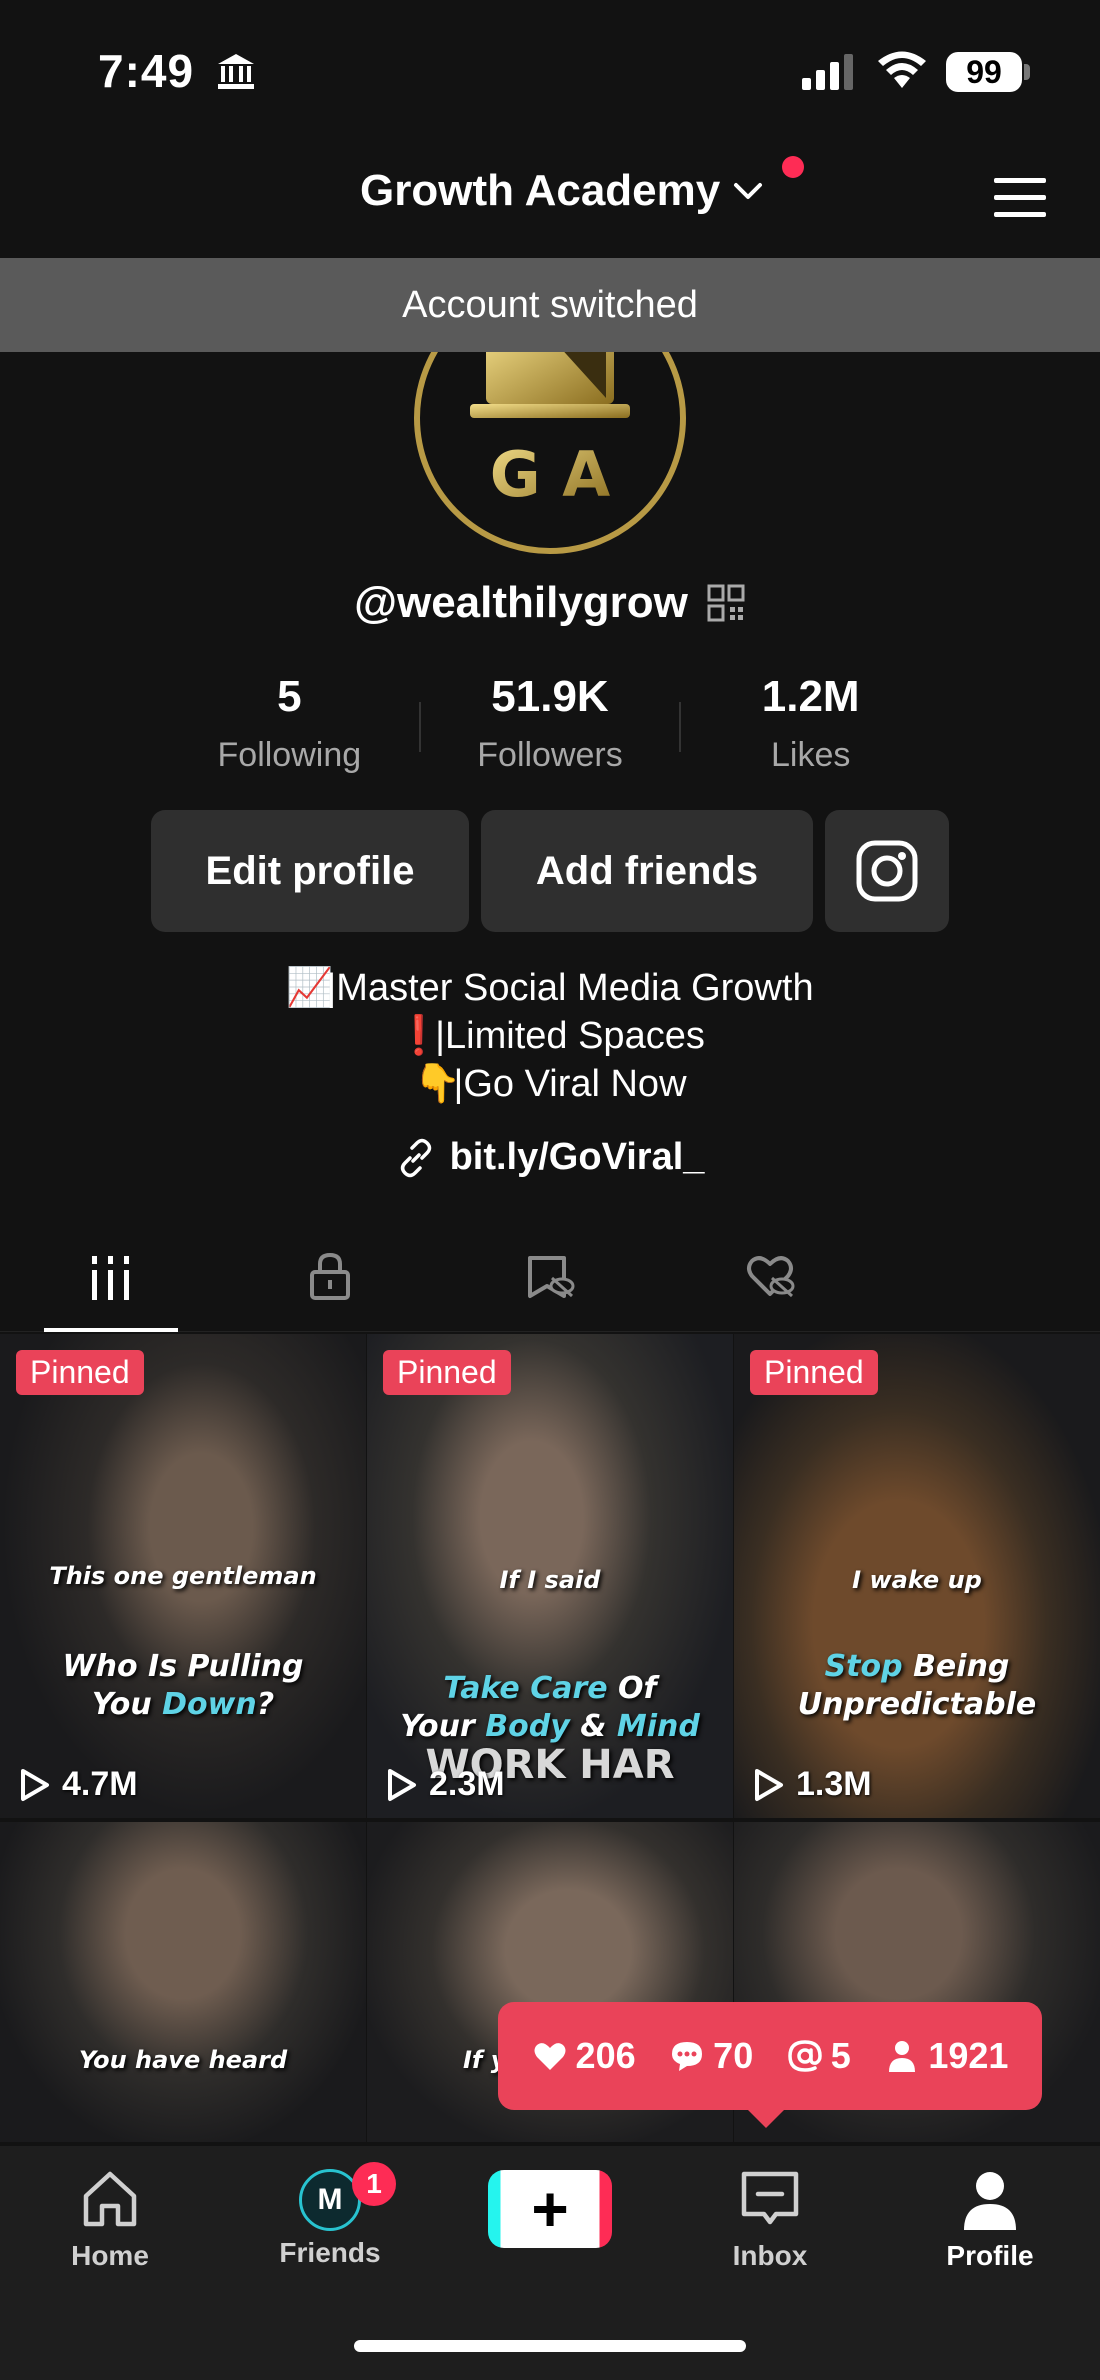  What do you see at coordinates (834, 1784) in the screenshot?
I see `view-count-text: 1.3M` at bounding box center [834, 1784].